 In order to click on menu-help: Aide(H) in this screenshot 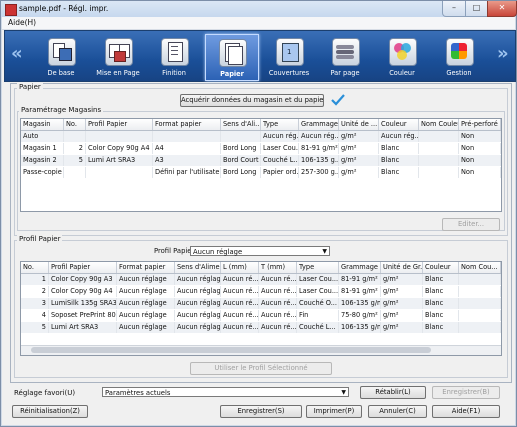, I will do `click(22, 22)`.